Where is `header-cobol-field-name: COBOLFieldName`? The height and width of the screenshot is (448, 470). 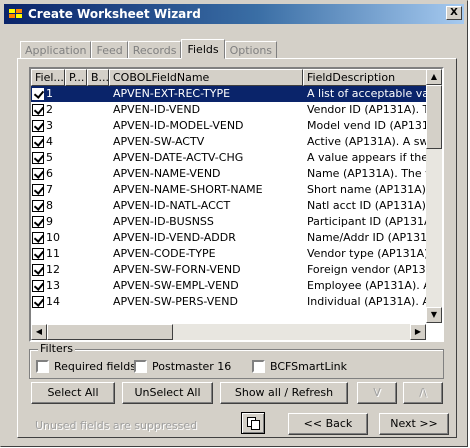
header-cobol-field-name: COBOLFieldName is located at coordinates (206, 77).